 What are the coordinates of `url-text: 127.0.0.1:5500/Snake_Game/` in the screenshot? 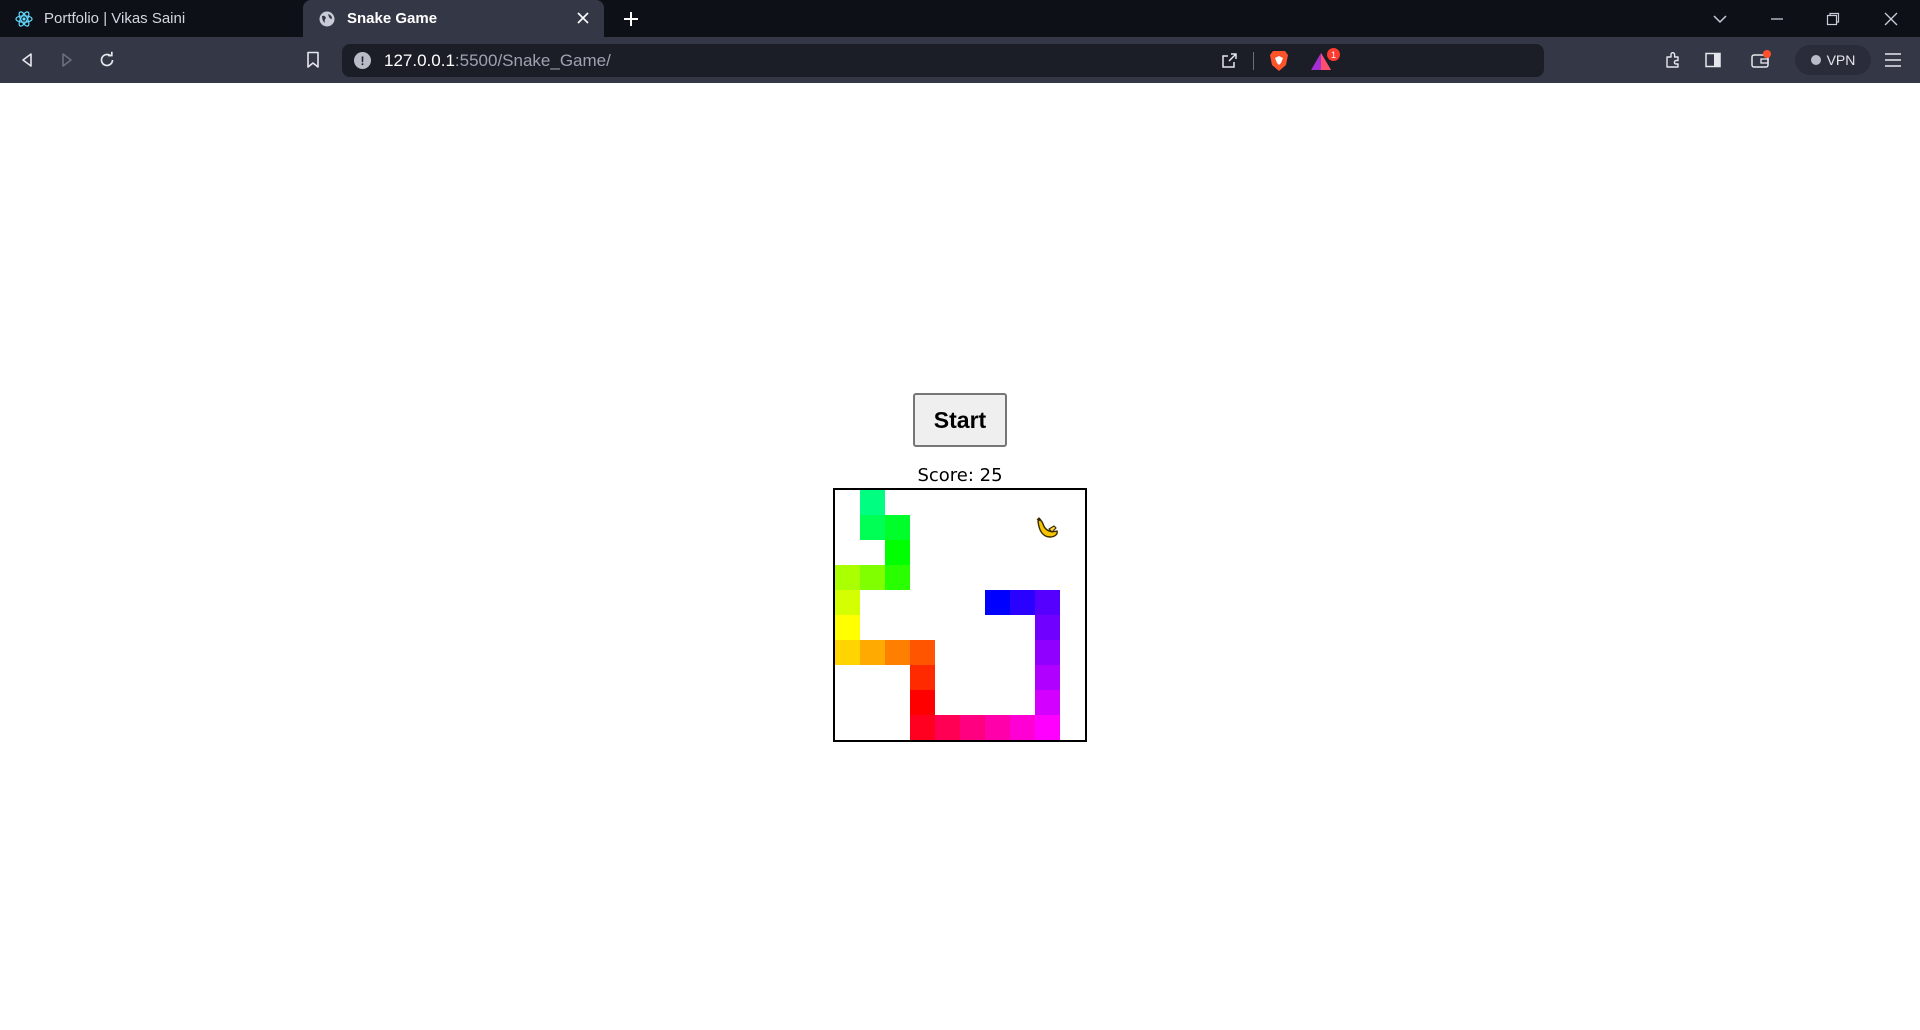 It's located at (497, 61).